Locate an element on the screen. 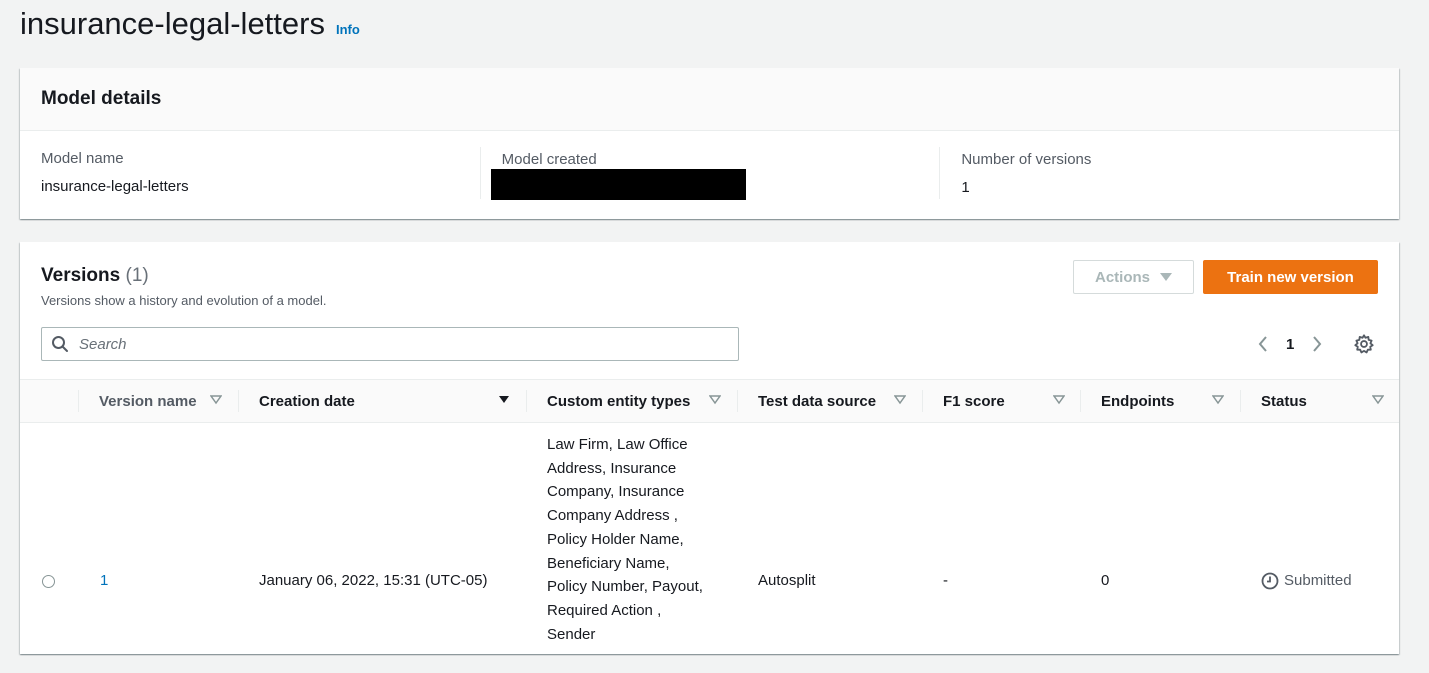 The width and height of the screenshot is (1429, 673). model-created-redacted is located at coordinates (618, 184).